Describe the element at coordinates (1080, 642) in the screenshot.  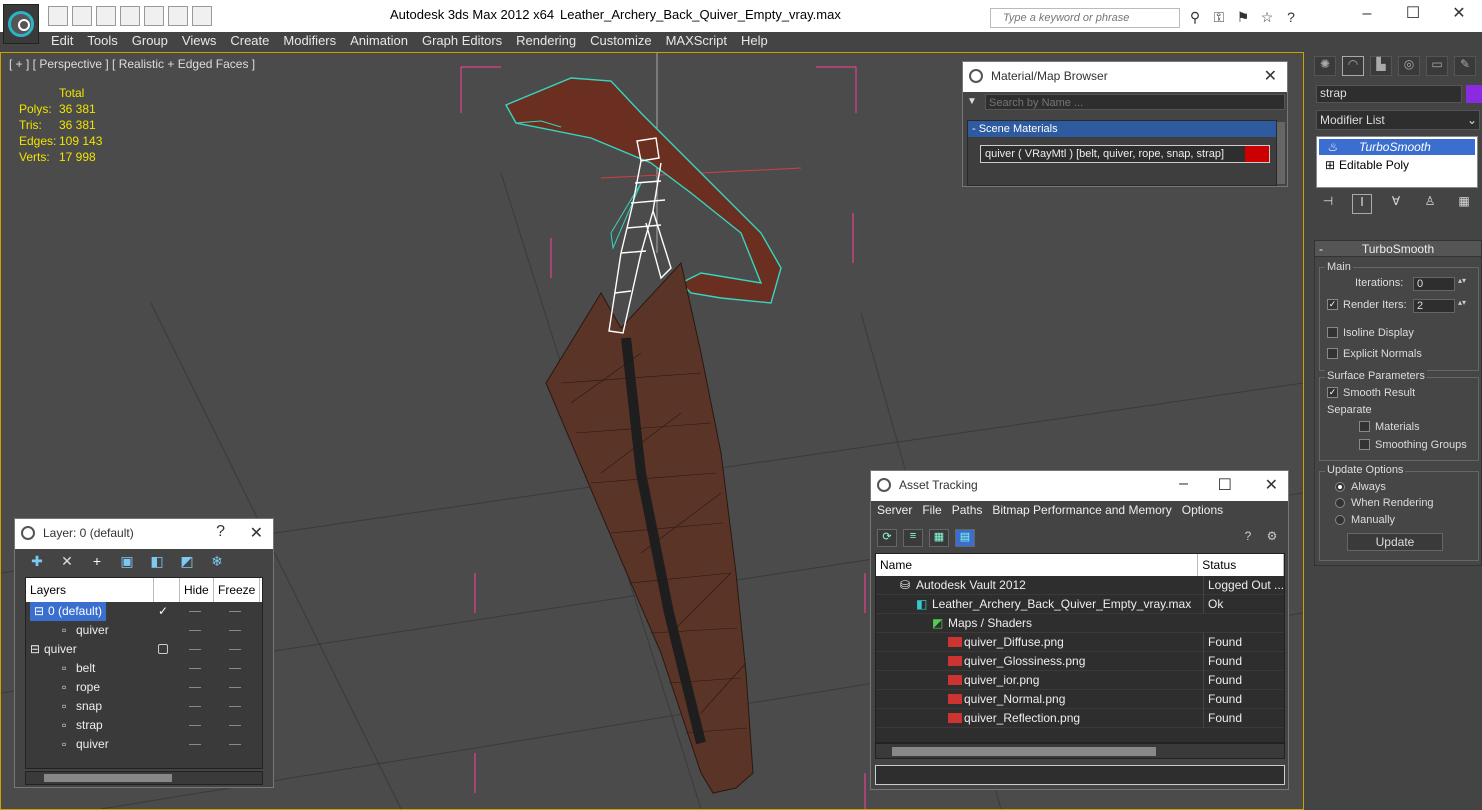
I see `asset-row: quiver_Diffuse.png Found` at that location.